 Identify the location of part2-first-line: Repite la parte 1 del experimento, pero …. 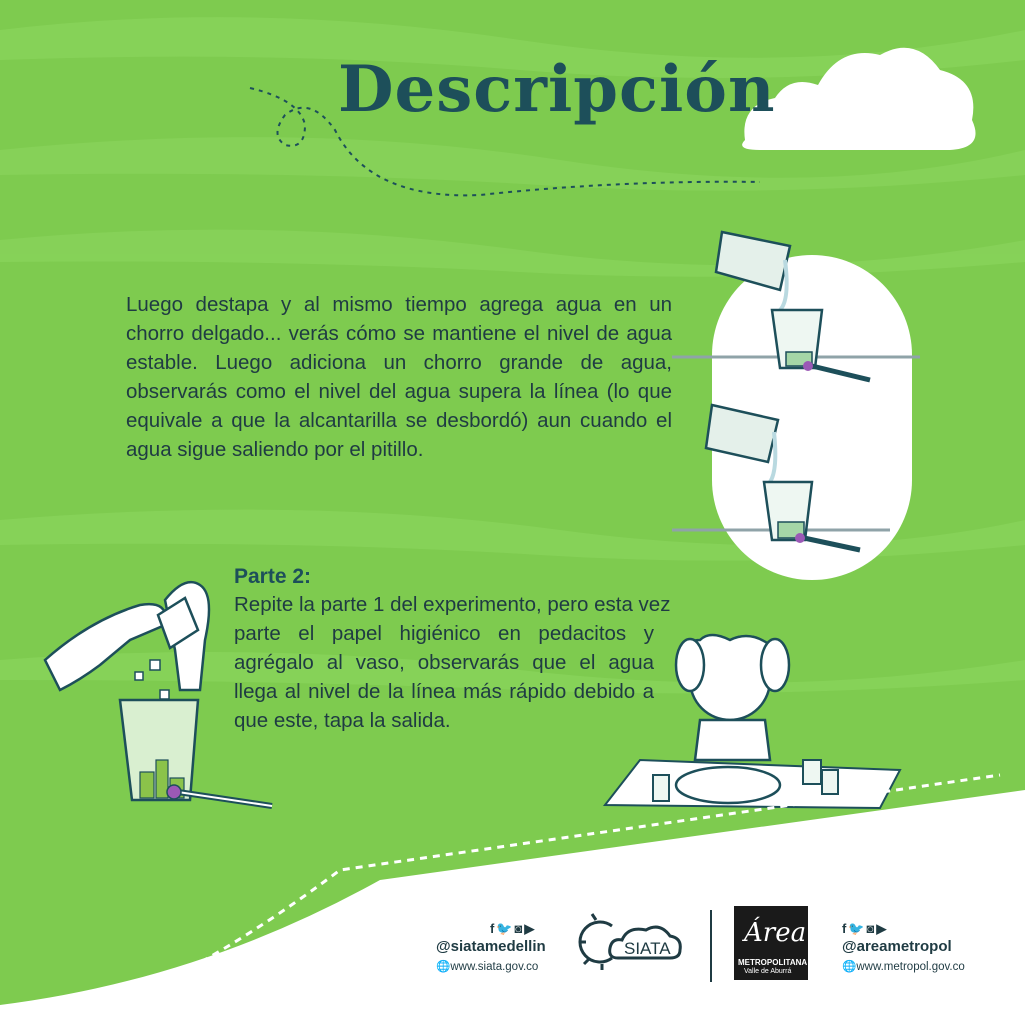
(452, 604).